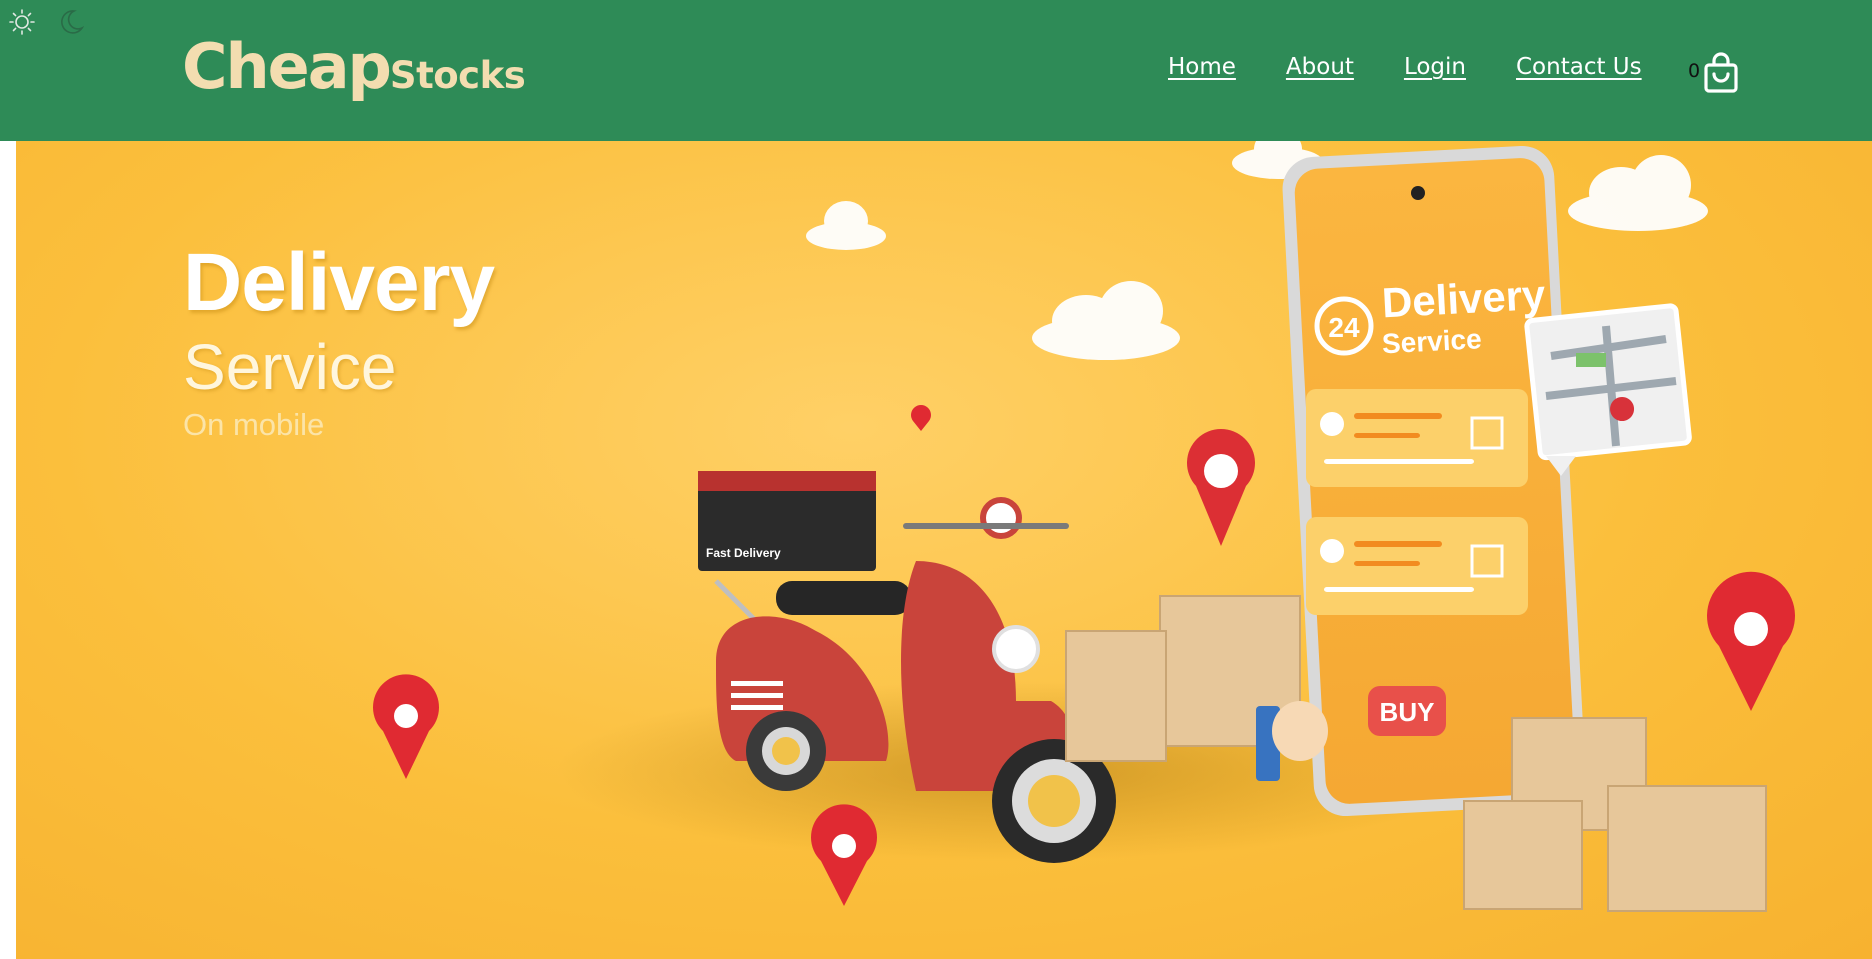 Image resolution: width=1872 pixels, height=959 pixels. Describe the element at coordinates (339, 282) in the screenshot. I see `hero-headline: Delivery` at that location.